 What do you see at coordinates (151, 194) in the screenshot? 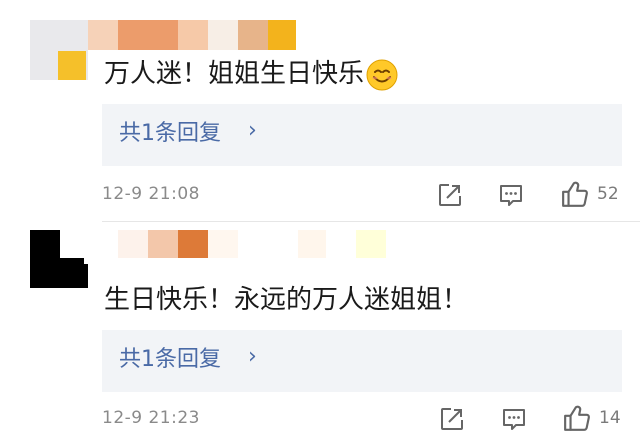
I see `comment-time: 12-9 21:08` at bounding box center [151, 194].